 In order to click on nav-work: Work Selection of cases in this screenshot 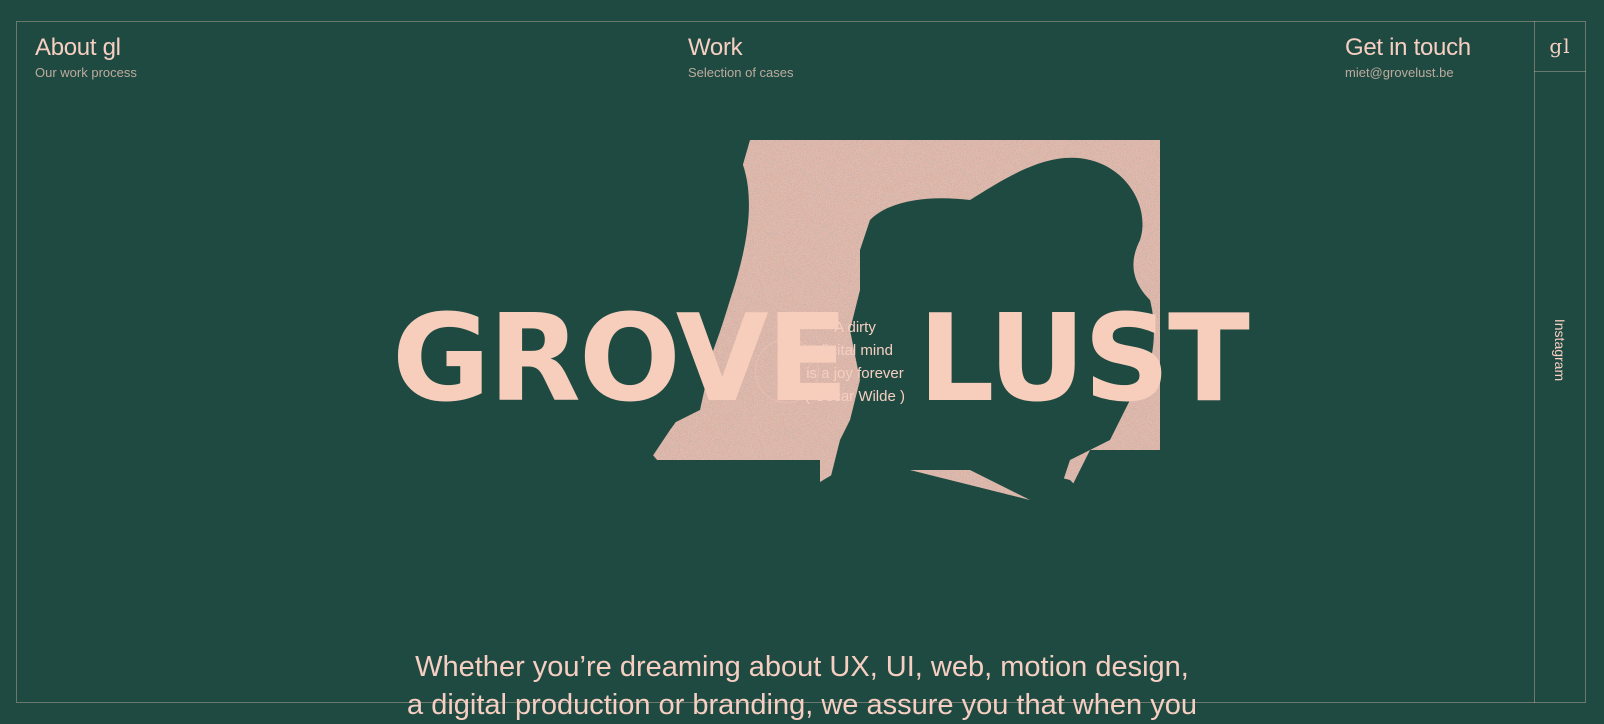, I will do `click(741, 58)`.